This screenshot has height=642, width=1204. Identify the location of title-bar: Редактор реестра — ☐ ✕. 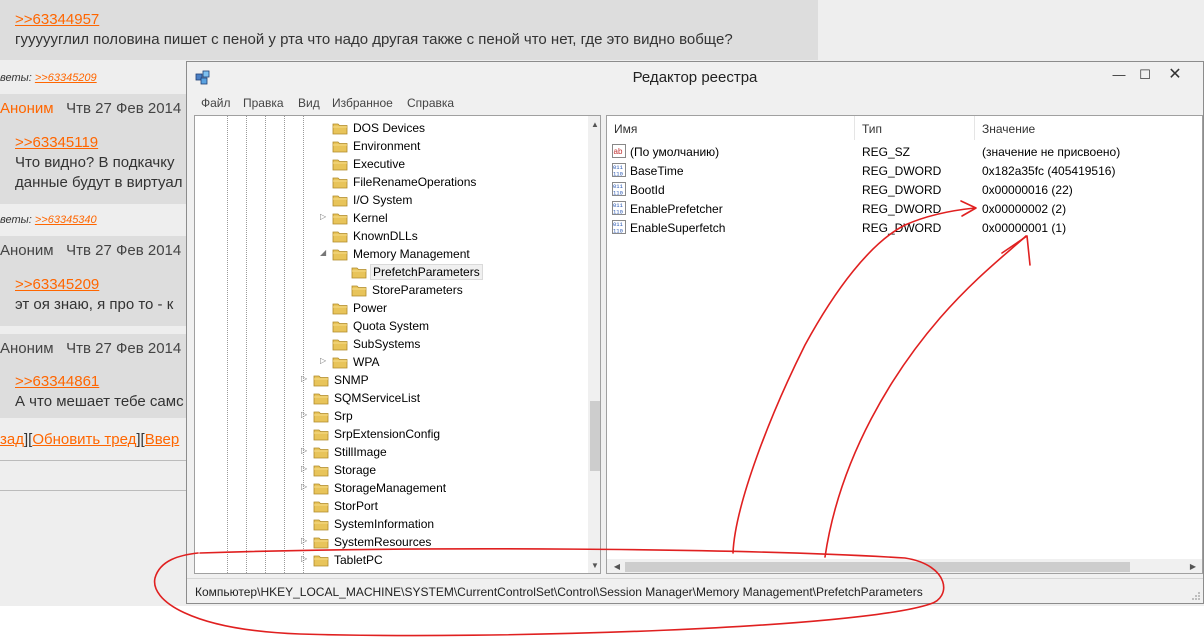
(695, 77).